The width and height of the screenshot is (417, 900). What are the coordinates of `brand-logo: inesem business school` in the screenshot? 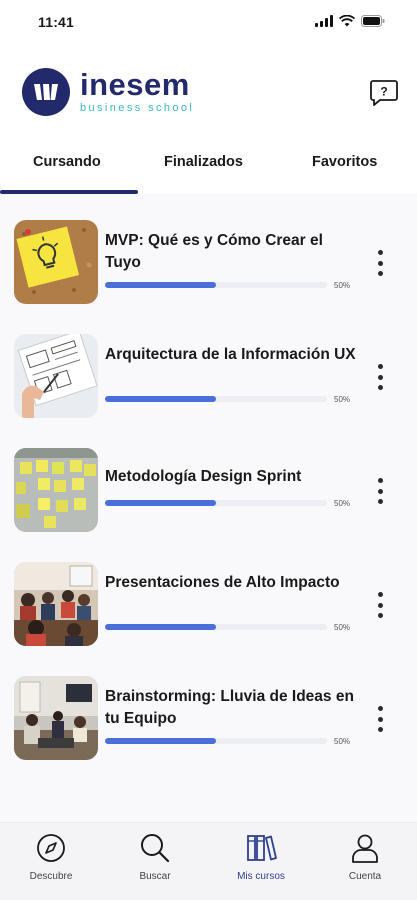 It's located at (108, 92).